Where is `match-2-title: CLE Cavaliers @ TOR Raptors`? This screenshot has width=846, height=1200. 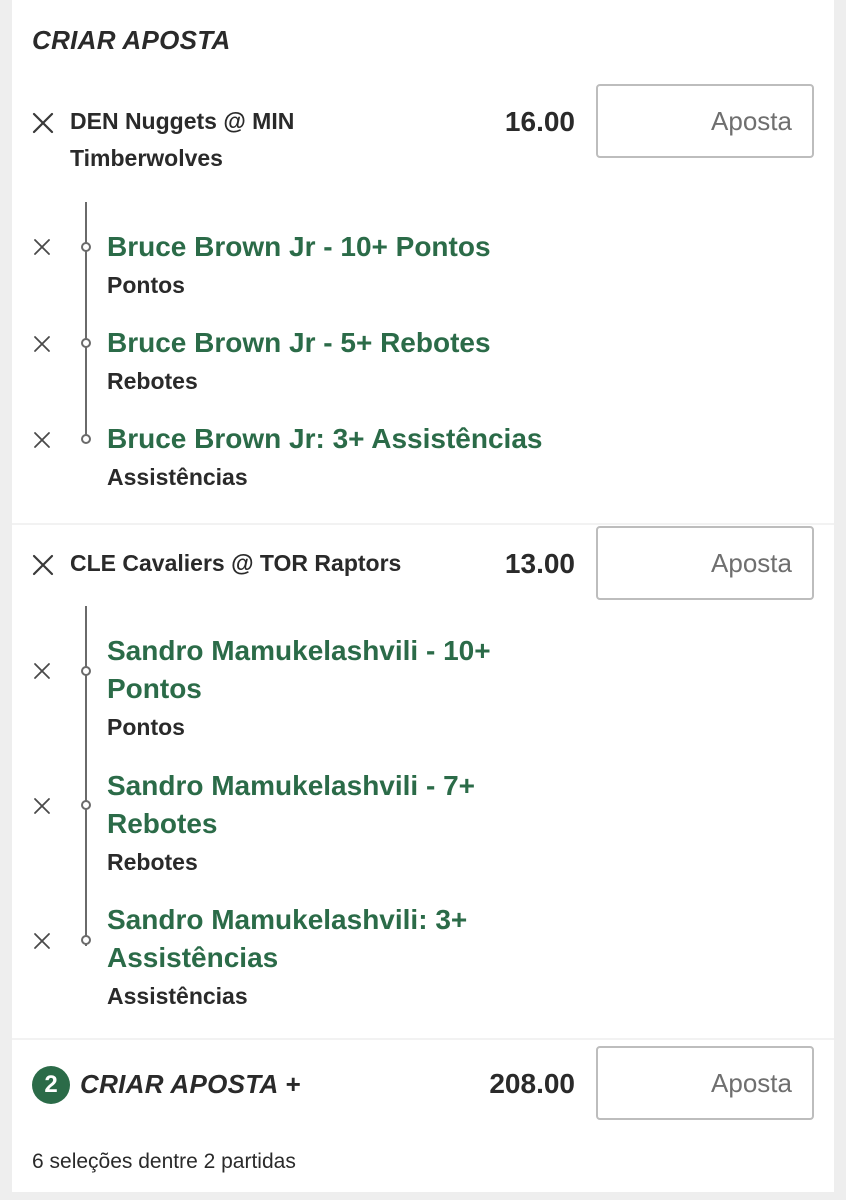
match-2-title: CLE Cavaliers @ TOR Raptors is located at coordinates (236, 563).